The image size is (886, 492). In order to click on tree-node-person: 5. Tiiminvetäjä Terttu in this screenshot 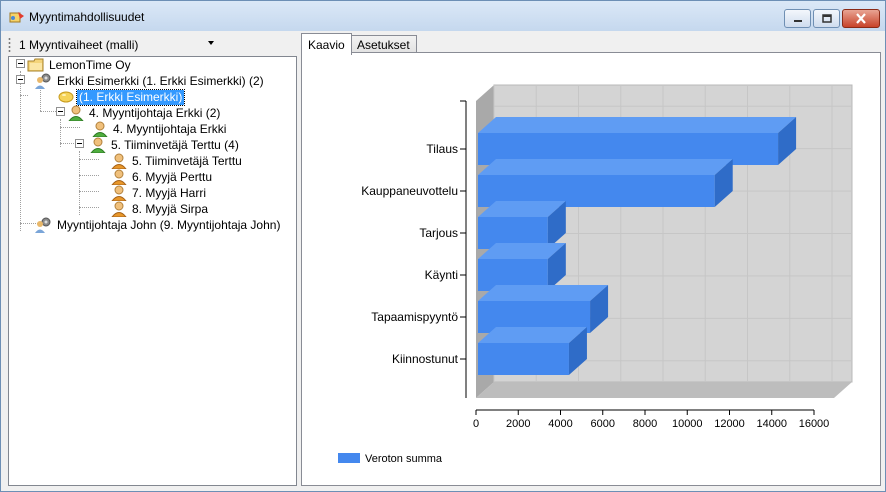, I will do `click(177, 161)`.